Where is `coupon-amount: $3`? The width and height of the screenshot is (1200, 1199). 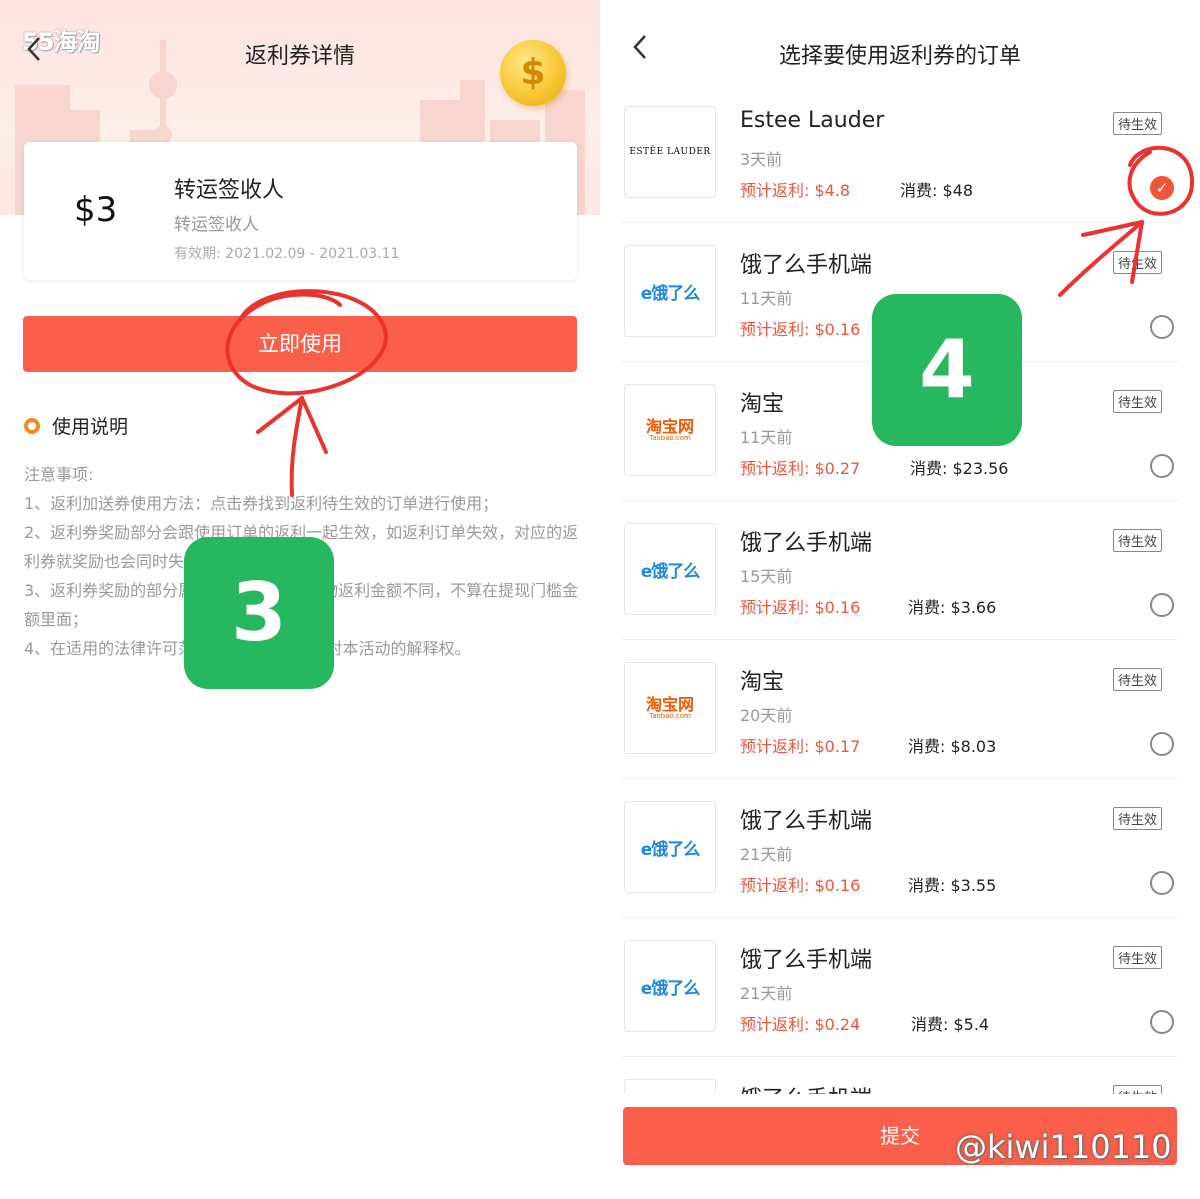 coupon-amount: $3 is located at coordinates (96, 210).